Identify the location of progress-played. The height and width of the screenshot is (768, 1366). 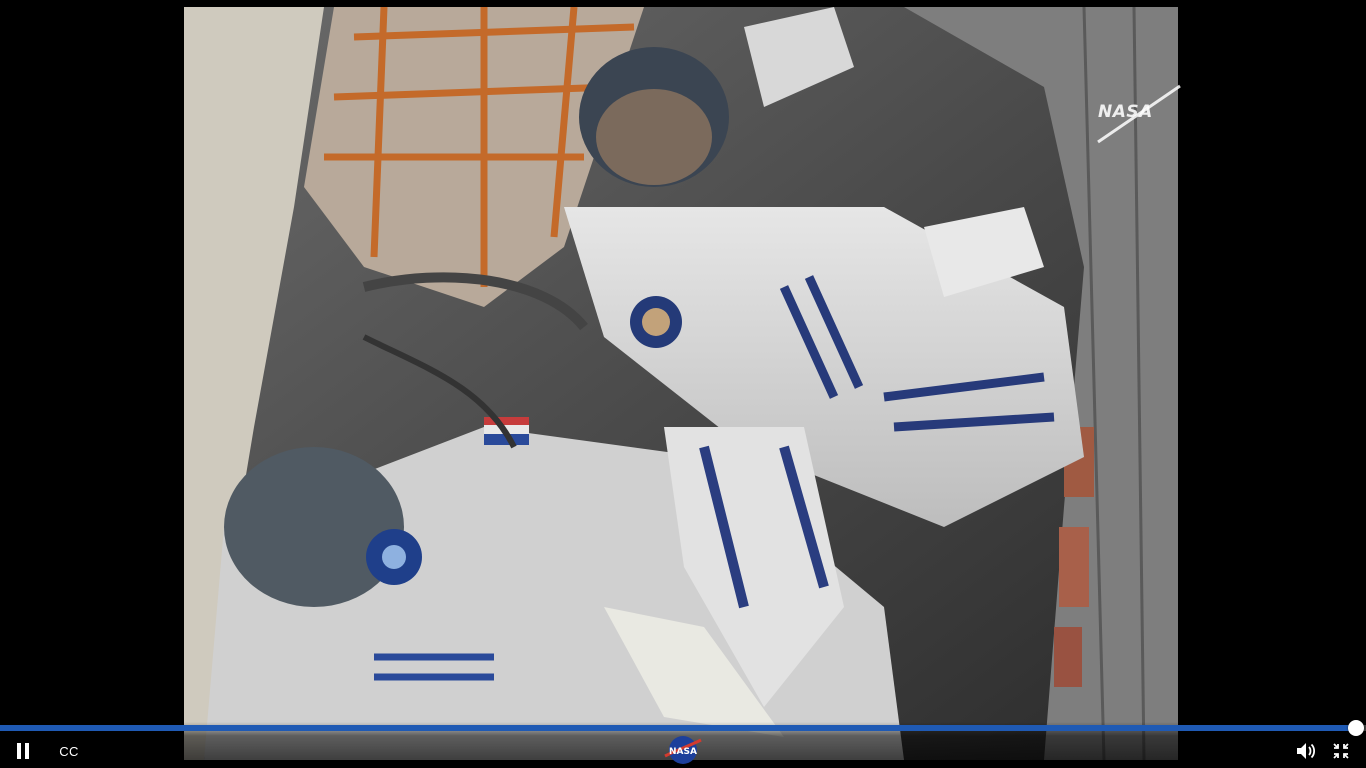
(678, 728).